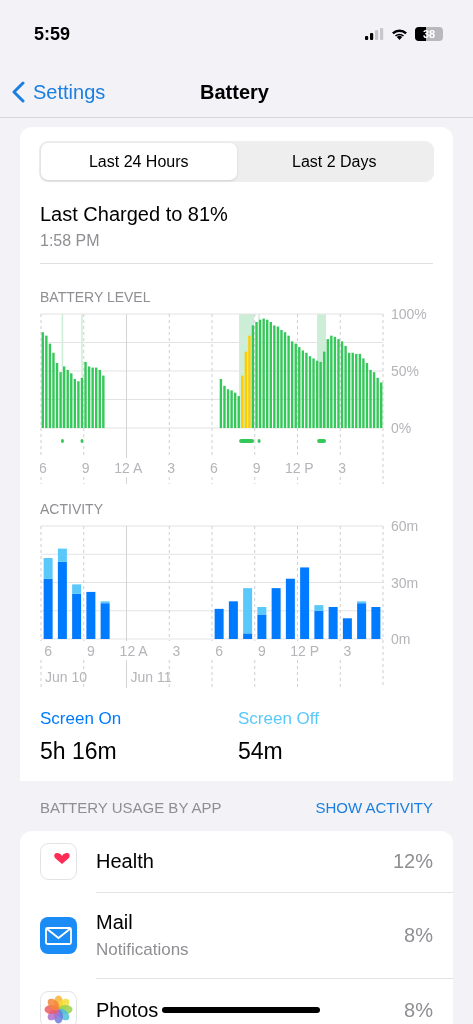 The image size is (473, 1024). I want to click on axis-tick-label: 100%, so click(409, 314).